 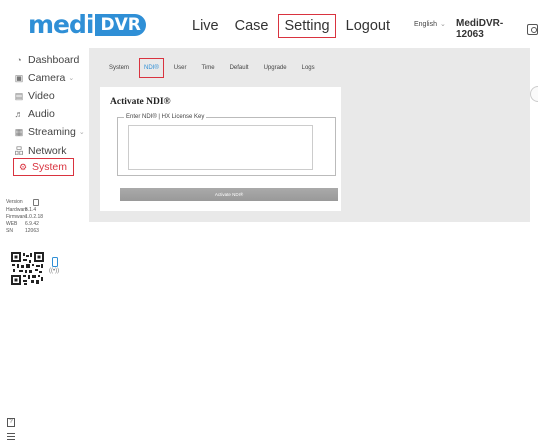 What do you see at coordinates (19, 77) in the screenshot?
I see `camera-icon: ▣` at bounding box center [19, 77].